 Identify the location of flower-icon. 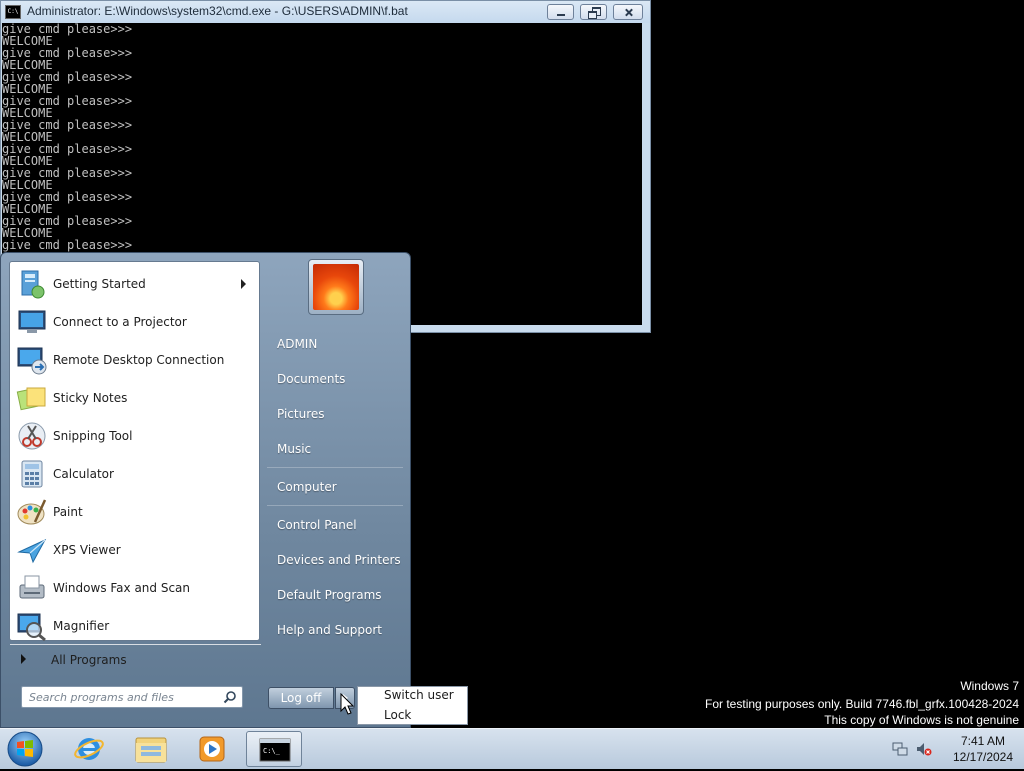
(336, 287).